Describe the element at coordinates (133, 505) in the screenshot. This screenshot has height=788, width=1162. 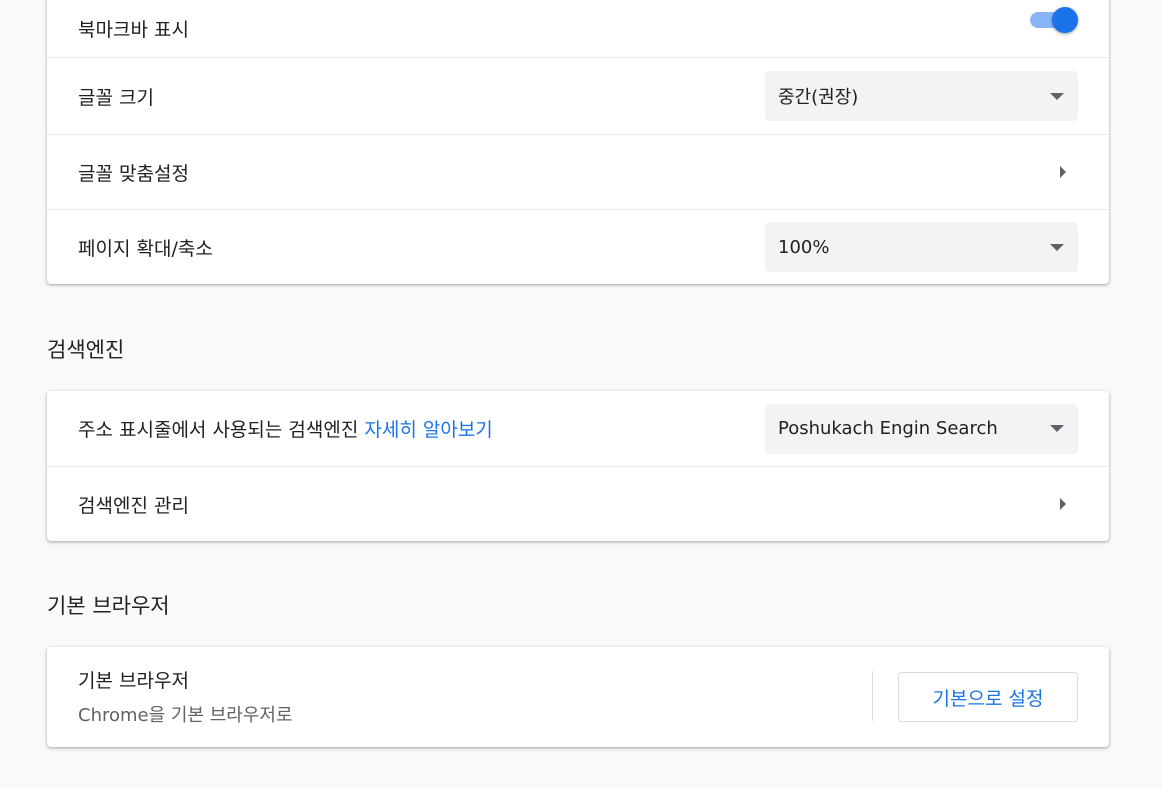
I see `manage-search-engines-label: 검색엔진 관리` at that location.